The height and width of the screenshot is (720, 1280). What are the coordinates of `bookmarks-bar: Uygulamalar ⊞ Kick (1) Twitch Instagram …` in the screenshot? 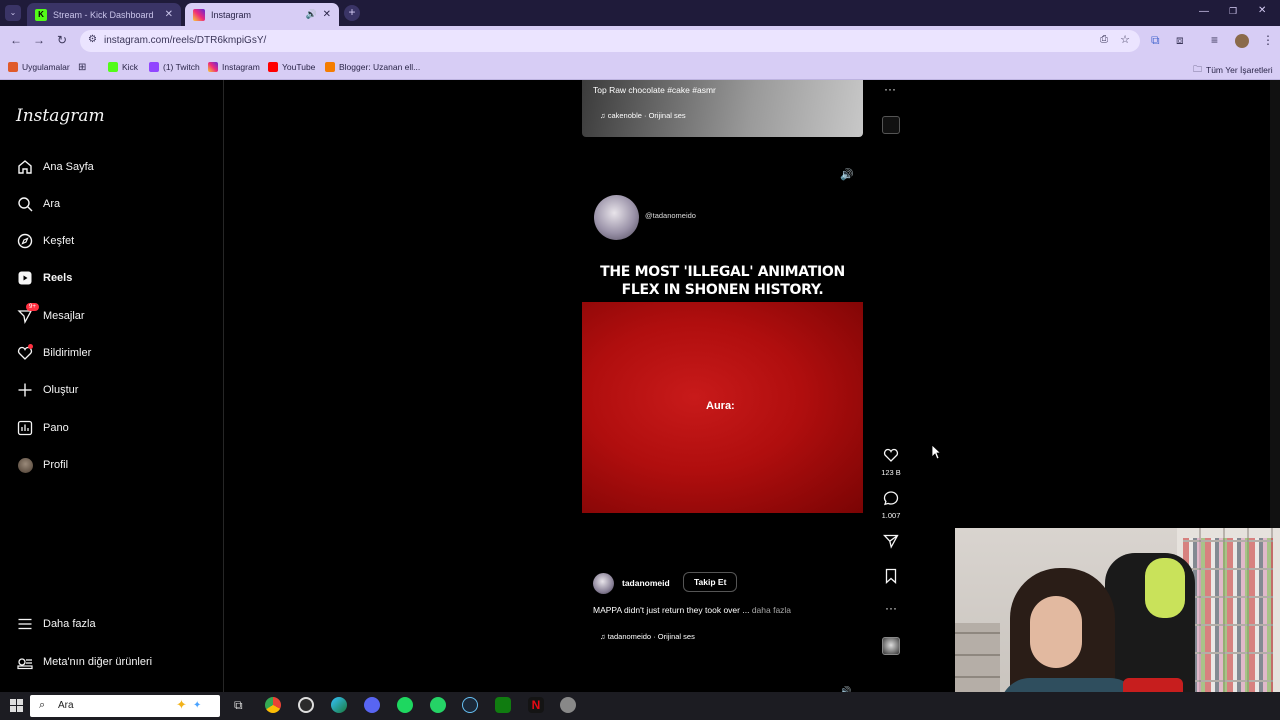 It's located at (640, 68).